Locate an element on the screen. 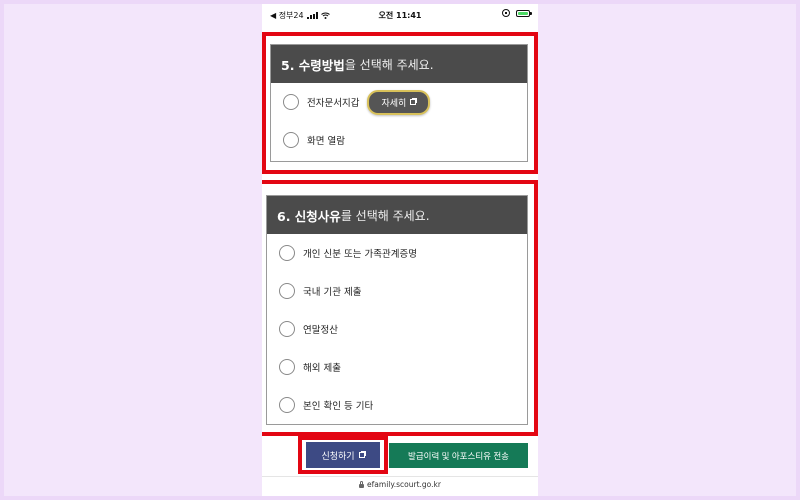 The image size is (800, 500). option-overseas-submission: 해외 제출 is located at coordinates (397, 367).